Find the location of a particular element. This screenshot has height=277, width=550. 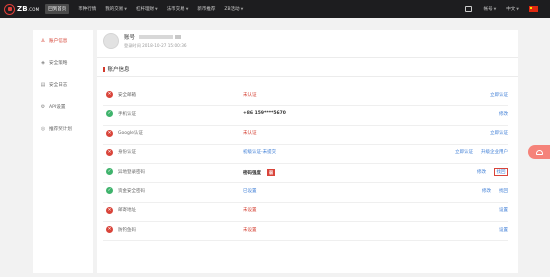

topbar-right: 帐号▼ 中文▼ is located at coordinates (507, 9).